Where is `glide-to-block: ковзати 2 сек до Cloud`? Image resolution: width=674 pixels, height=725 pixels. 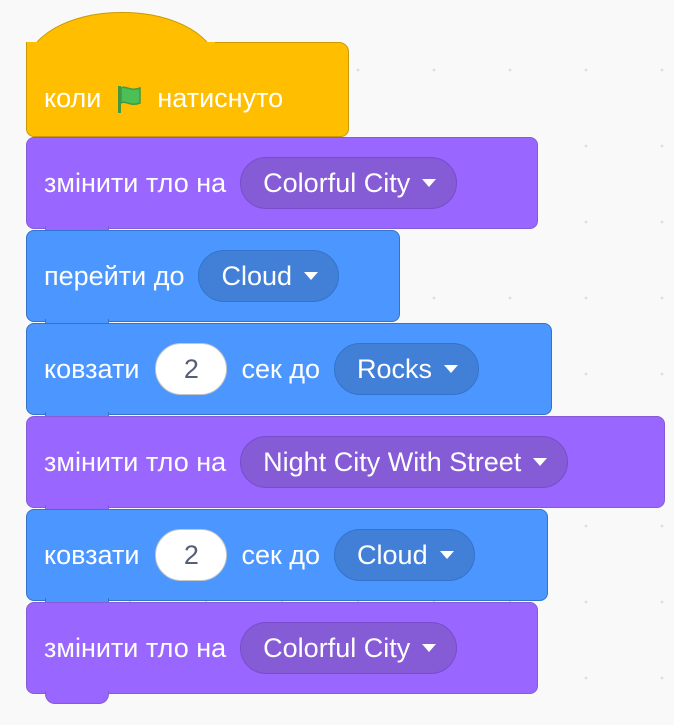 glide-to-block: ковзати 2 сек до Cloud is located at coordinates (287, 560).